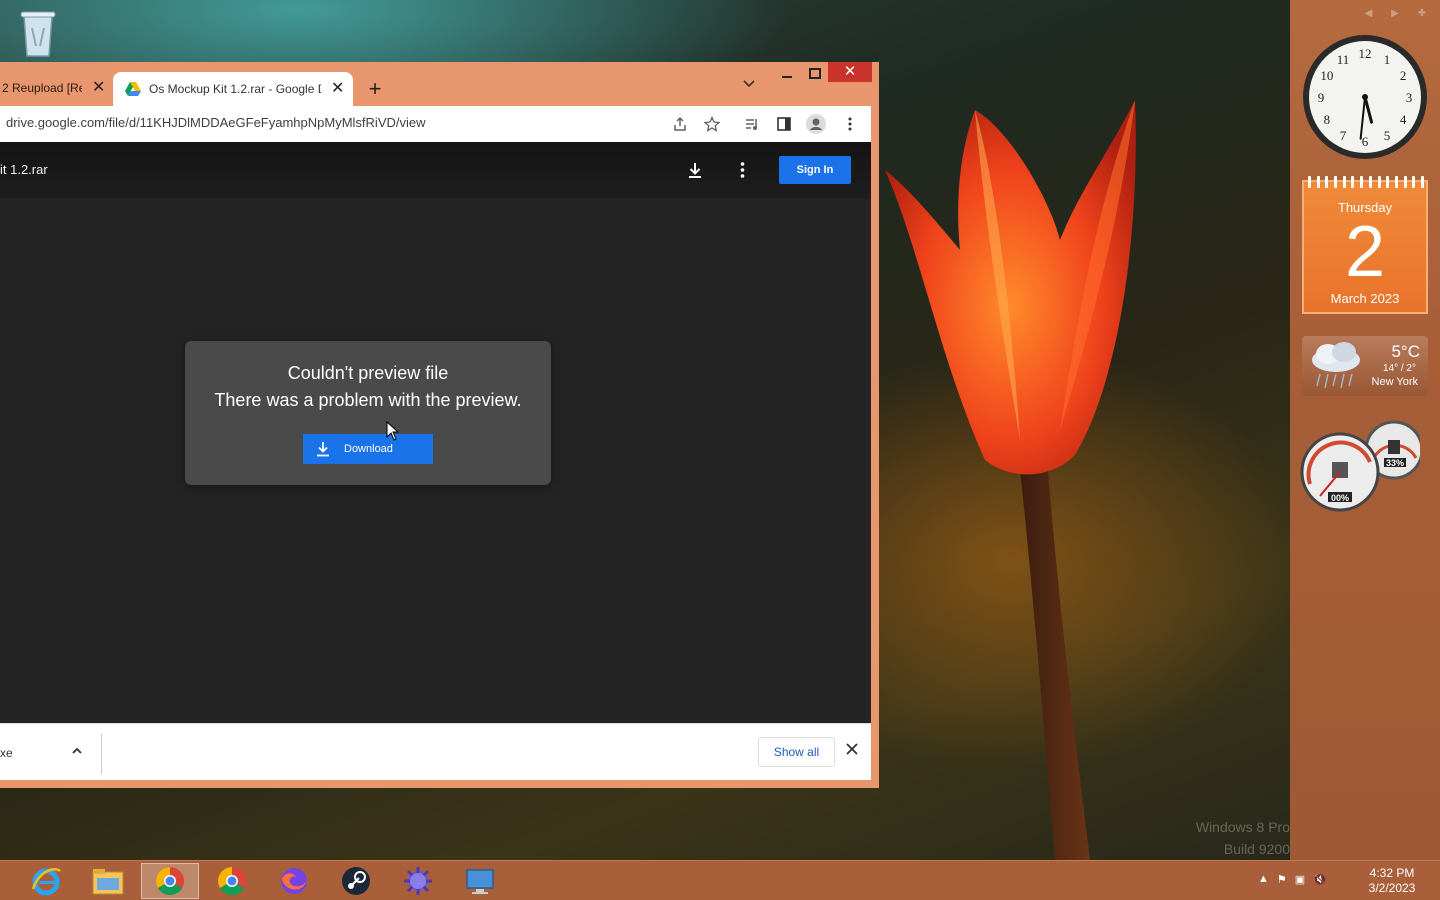 The width and height of the screenshot is (1440, 900). What do you see at coordinates (1256, 849) in the screenshot?
I see `watermark-build: Build 9200` at bounding box center [1256, 849].